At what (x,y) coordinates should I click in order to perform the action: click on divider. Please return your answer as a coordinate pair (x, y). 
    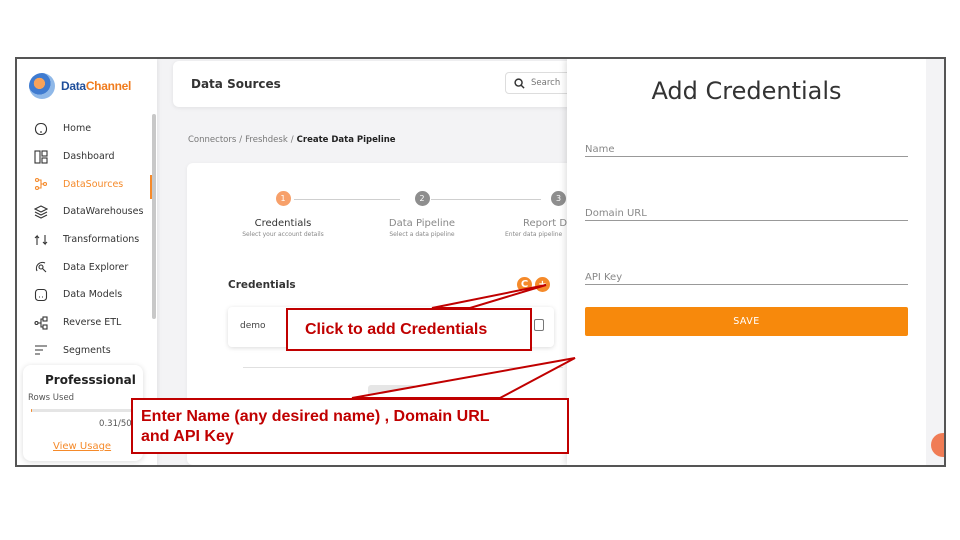
    Looking at the image, I should click on (403, 367).